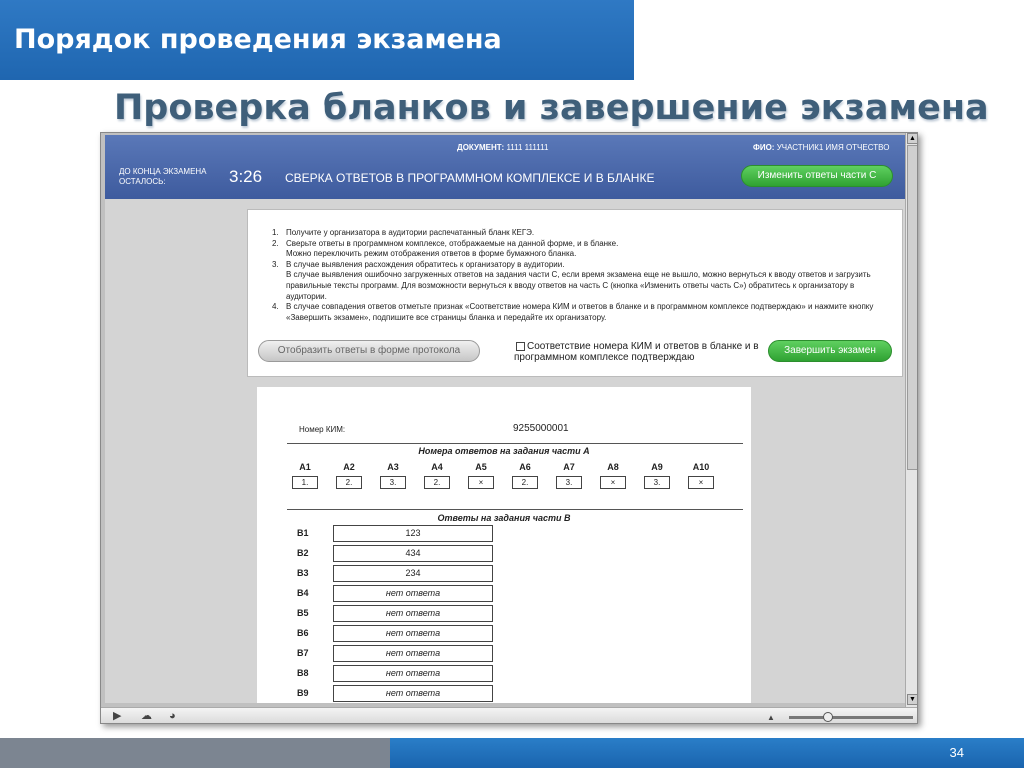 The height and width of the screenshot is (768, 1024). Describe the element at coordinates (413, 573) in the screenshot. I see `part-b-answer-cell: 234` at that location.